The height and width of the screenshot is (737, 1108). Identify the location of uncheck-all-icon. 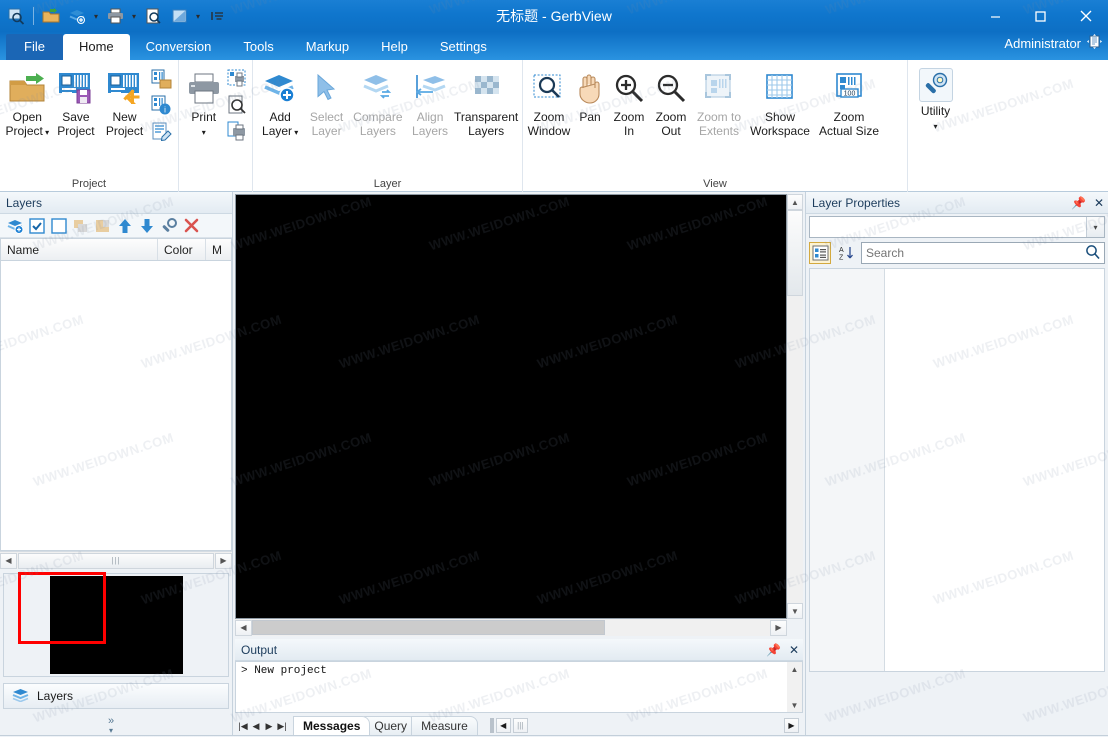
(59, 226).